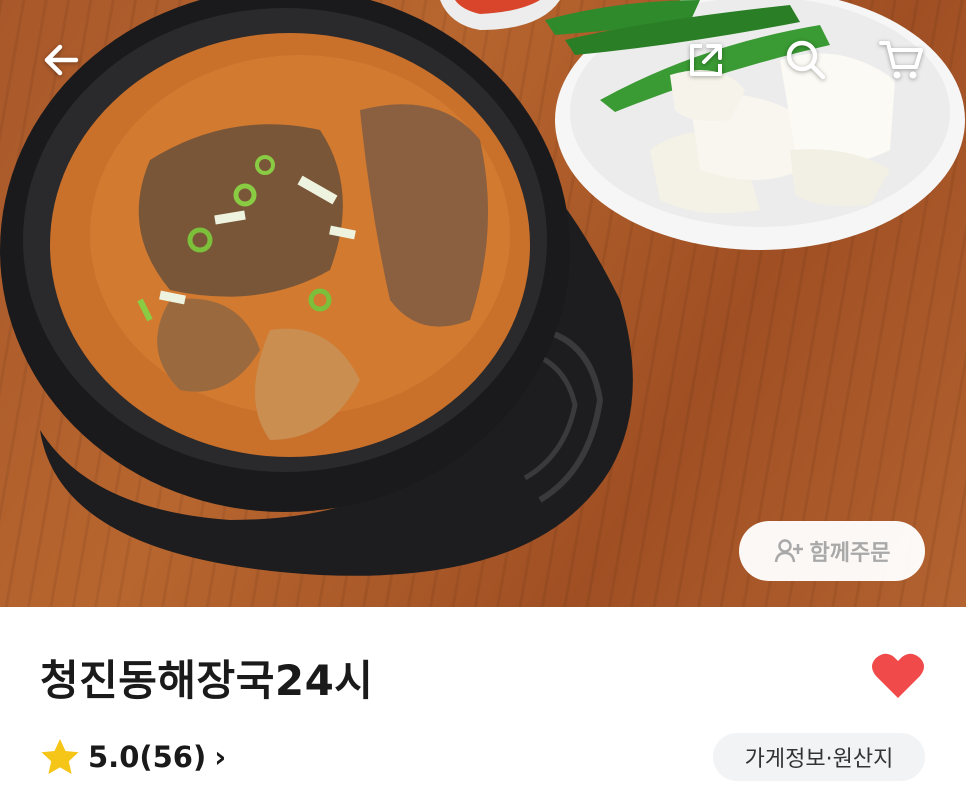 The width and height of the screenshot is (966, 809). Describe the element at coordinates (207, 680) in the screenshot. I see `store-name: 청진동해장국24시` at that location.